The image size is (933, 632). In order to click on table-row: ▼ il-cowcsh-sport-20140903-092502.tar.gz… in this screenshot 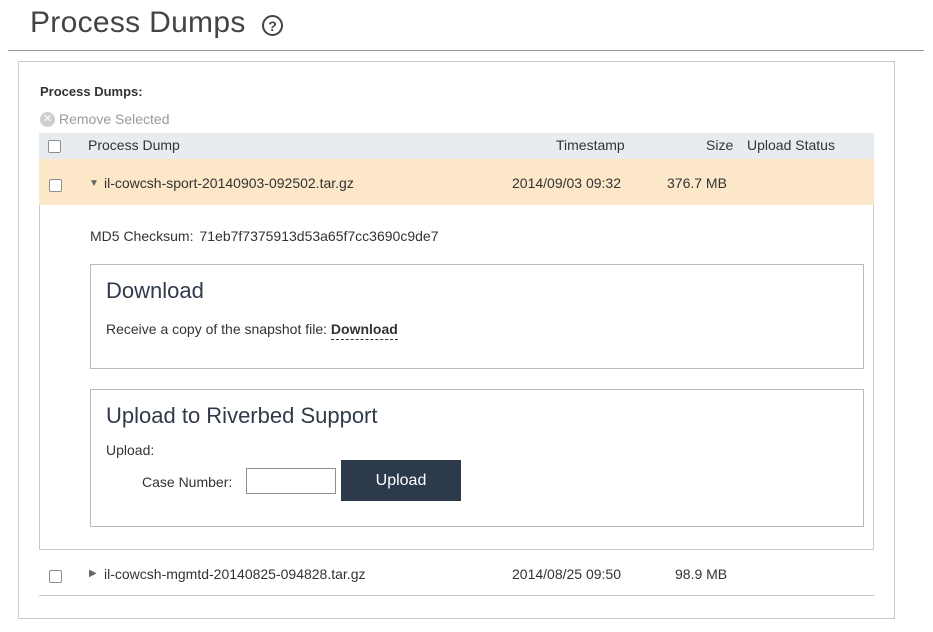, I will do `click(456, 182)`.